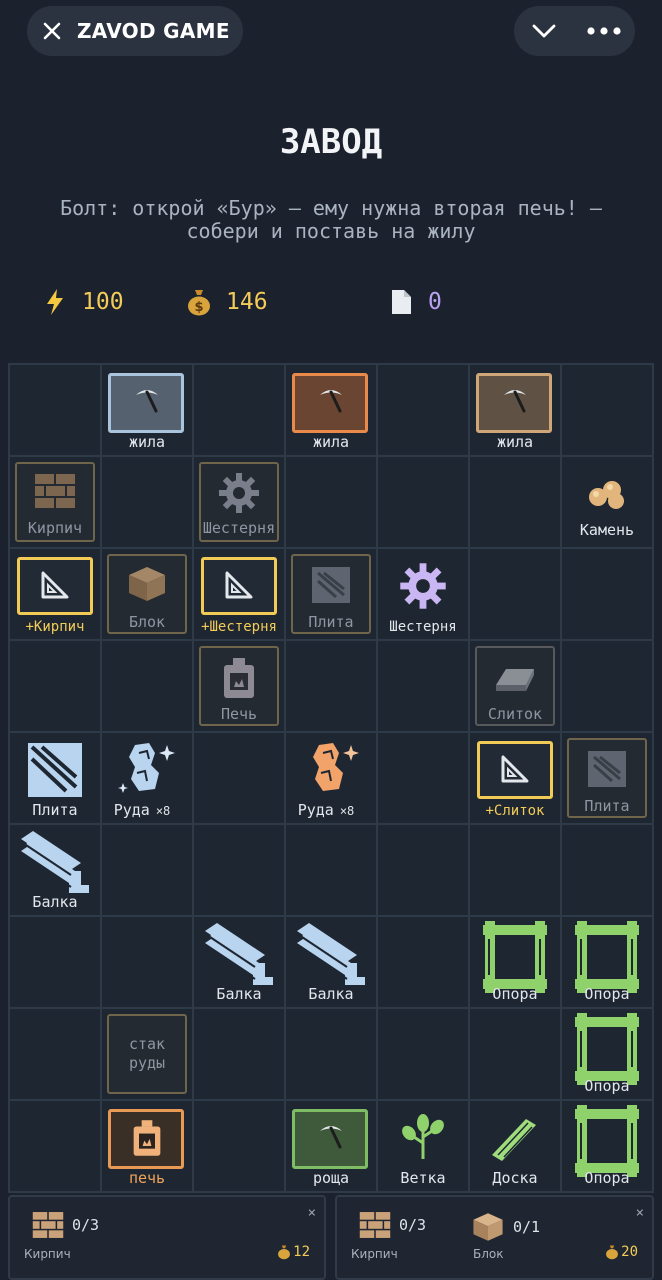 This screenshot has width=662, height=1280. What do you see at coordinates (135, 31) in the screenshot?
I see `close-app-pill: ZAVOD GAME` at bounding box center [135, 31].